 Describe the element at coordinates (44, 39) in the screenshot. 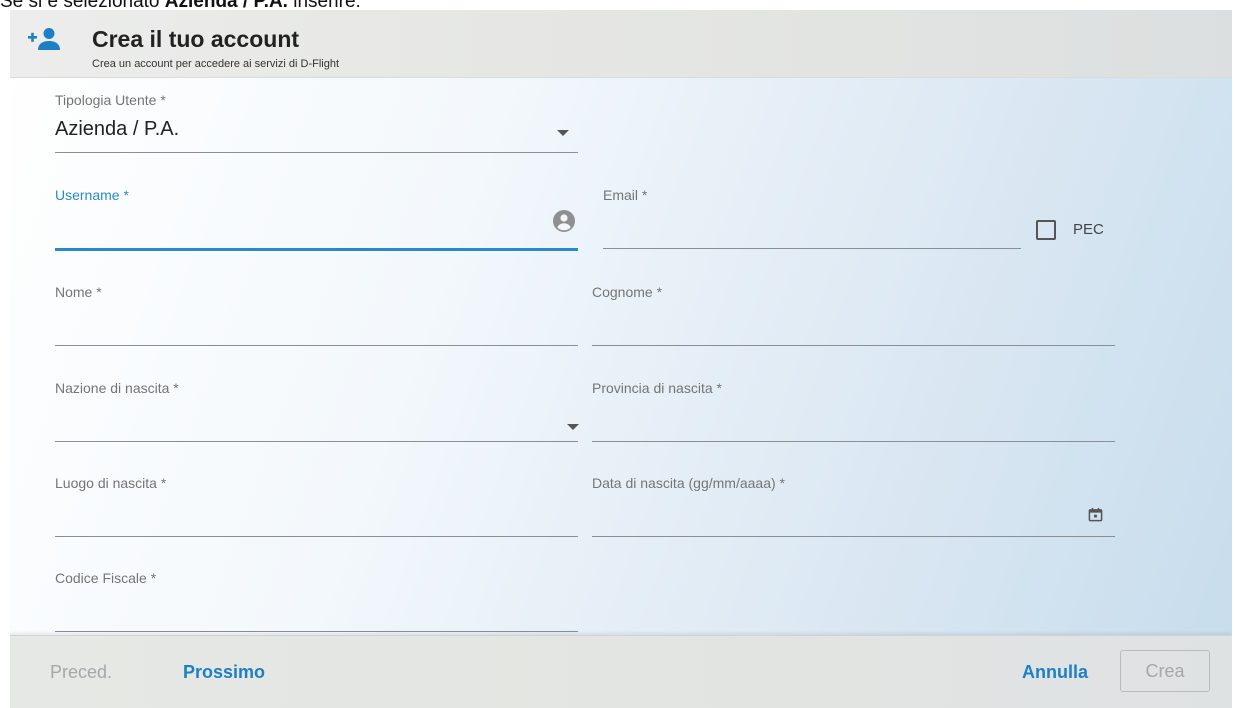

I see `add-user-icon` at that location.